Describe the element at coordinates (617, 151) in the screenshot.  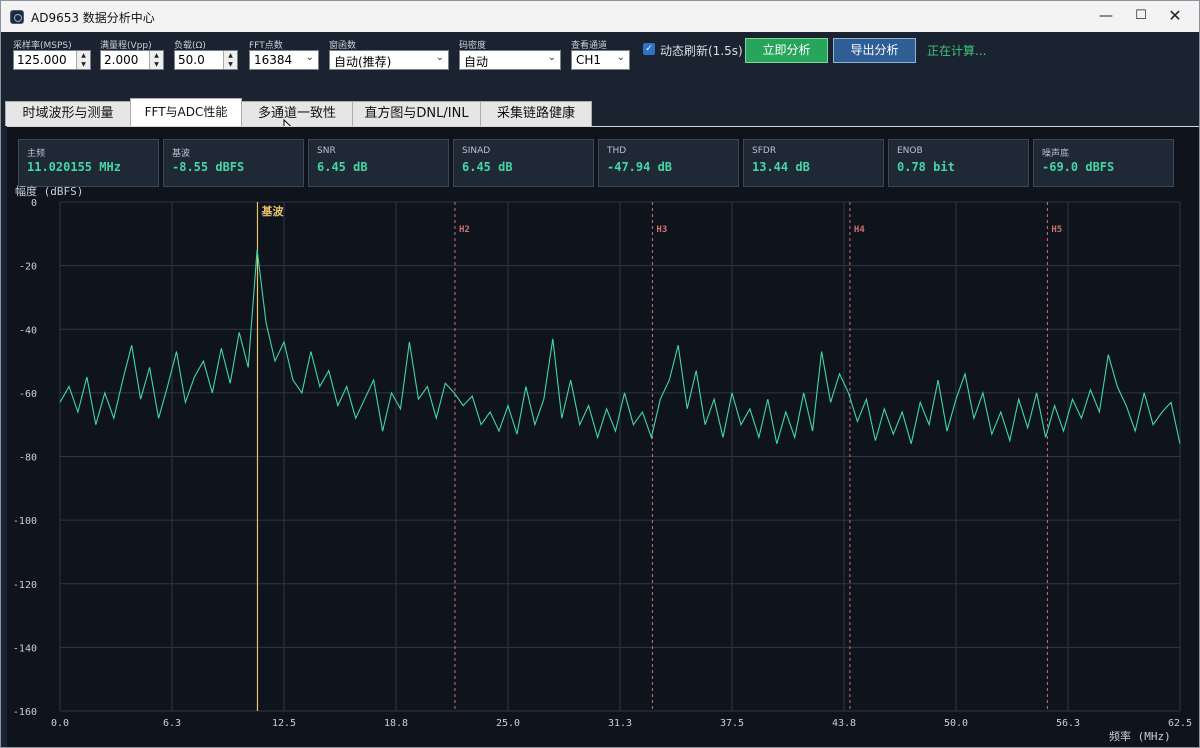
I see `metric-label: THD` at that location.